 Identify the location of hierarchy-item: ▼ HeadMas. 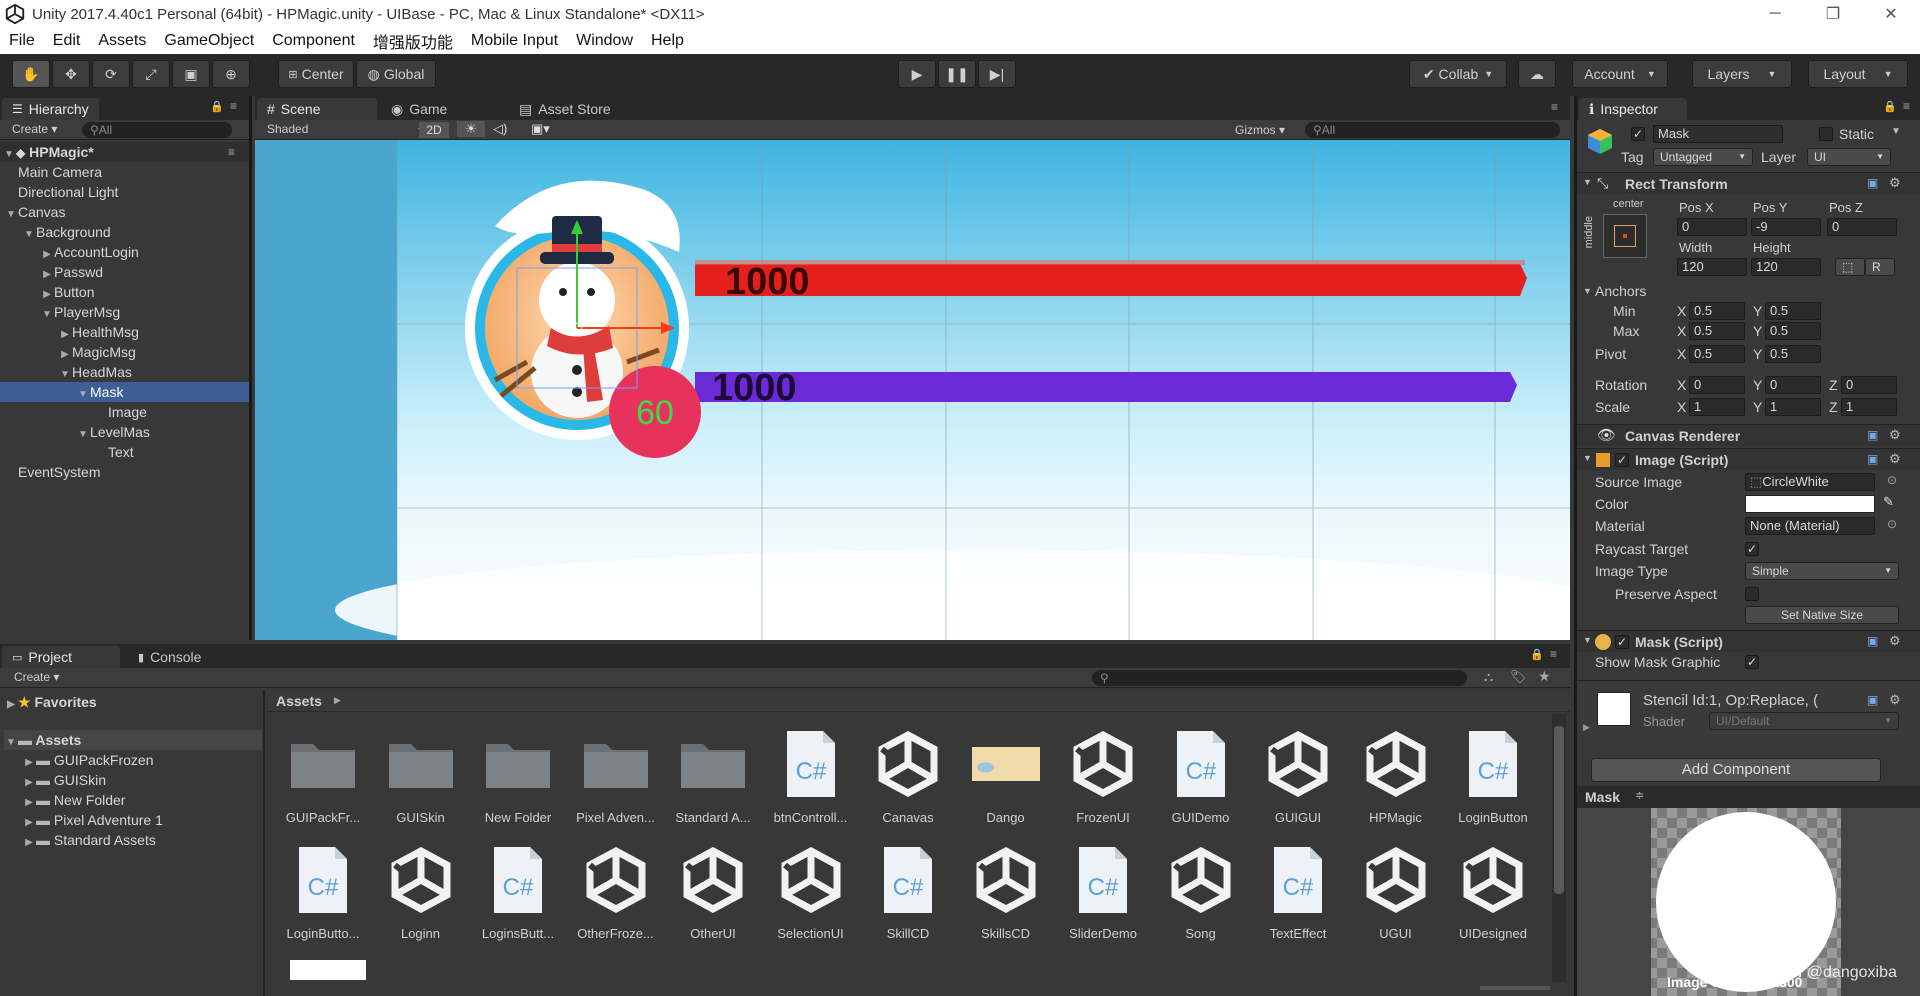
(124, 372).